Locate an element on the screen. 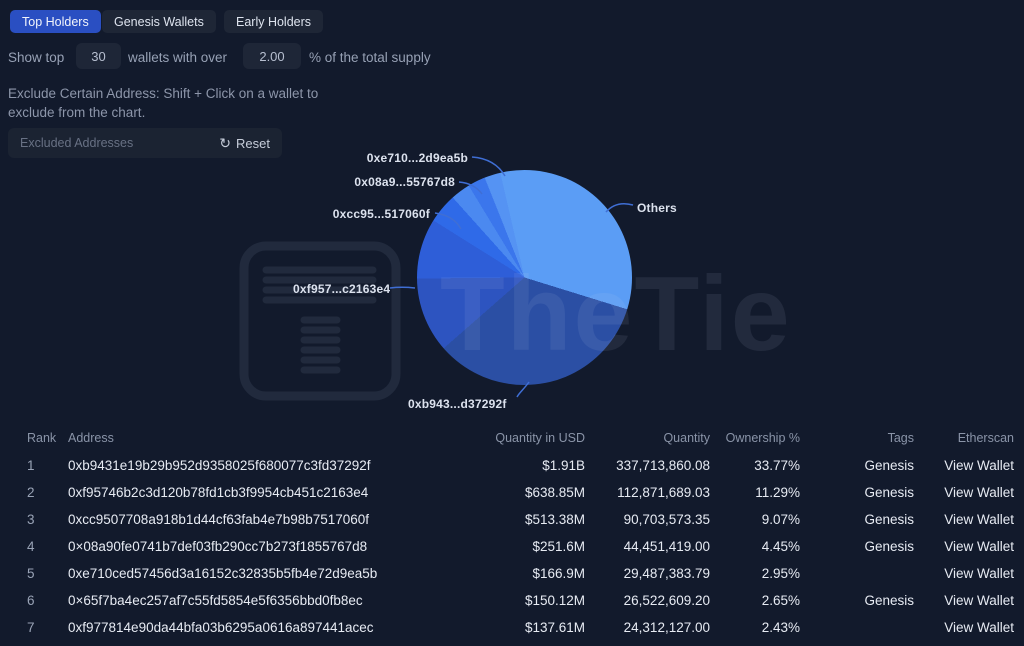  threshold-input: 2.00 is located at coordinates (272, 56).